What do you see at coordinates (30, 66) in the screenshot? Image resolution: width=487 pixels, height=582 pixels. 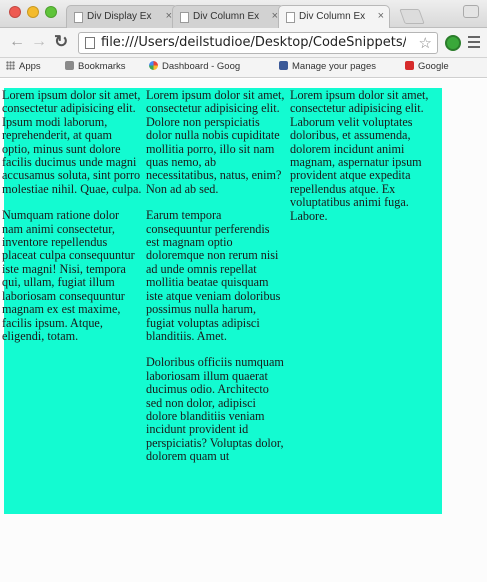 I see `bookmark-label: Apps` at bounding box center [30, 66].